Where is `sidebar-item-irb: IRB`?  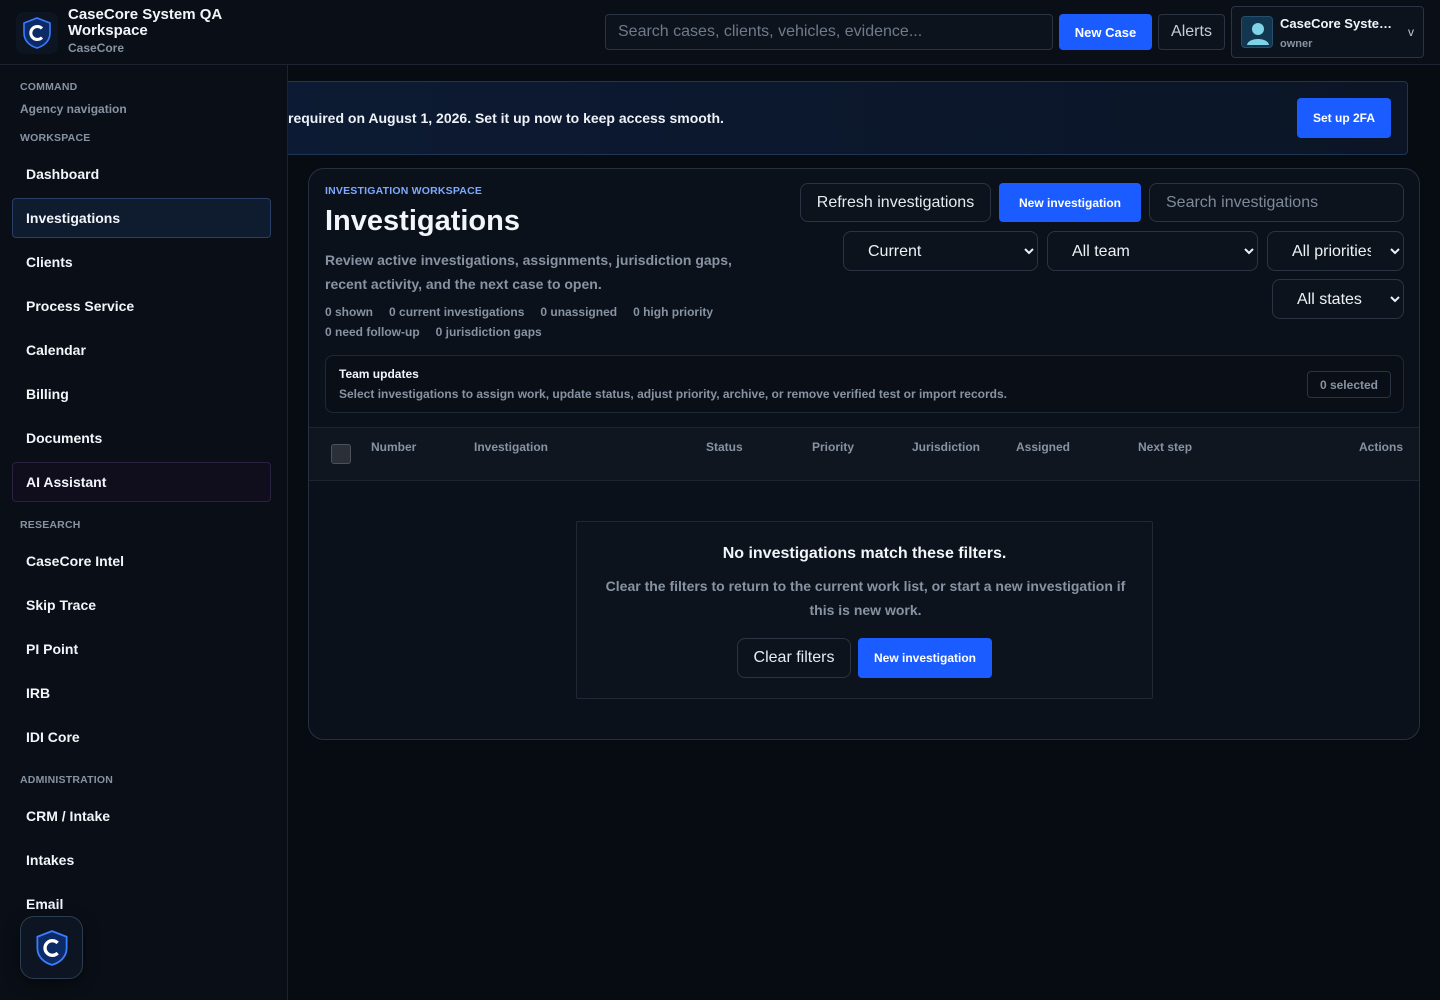 sidebar-item-irb: IRB is located at coordinates (141, 693).